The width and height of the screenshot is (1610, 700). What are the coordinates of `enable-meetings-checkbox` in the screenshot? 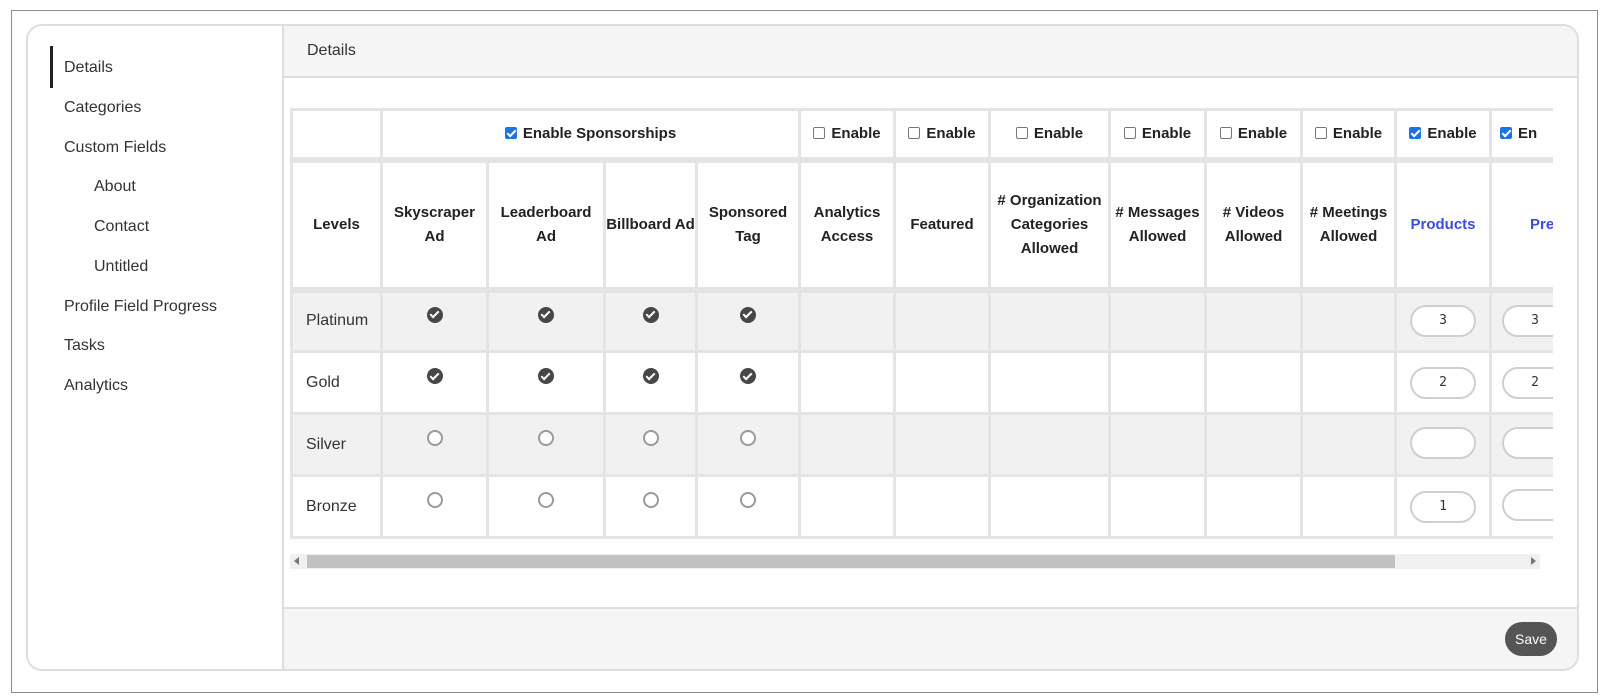 It's located at (1320, 133).